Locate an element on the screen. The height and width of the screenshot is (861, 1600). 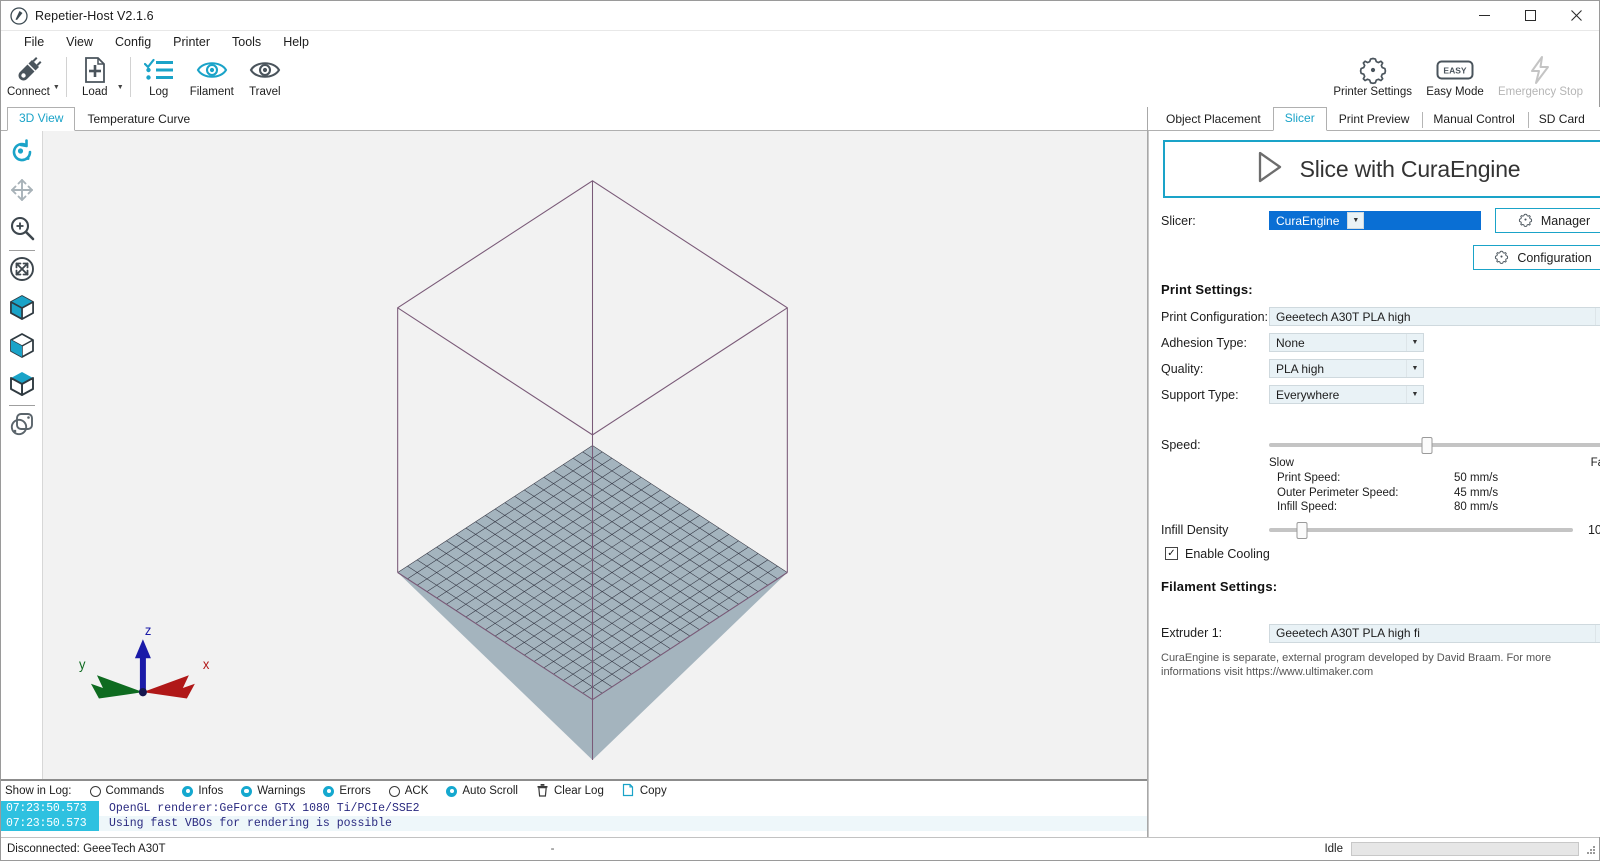
overlap-shapes-icon is located at coordinates (22, 426).